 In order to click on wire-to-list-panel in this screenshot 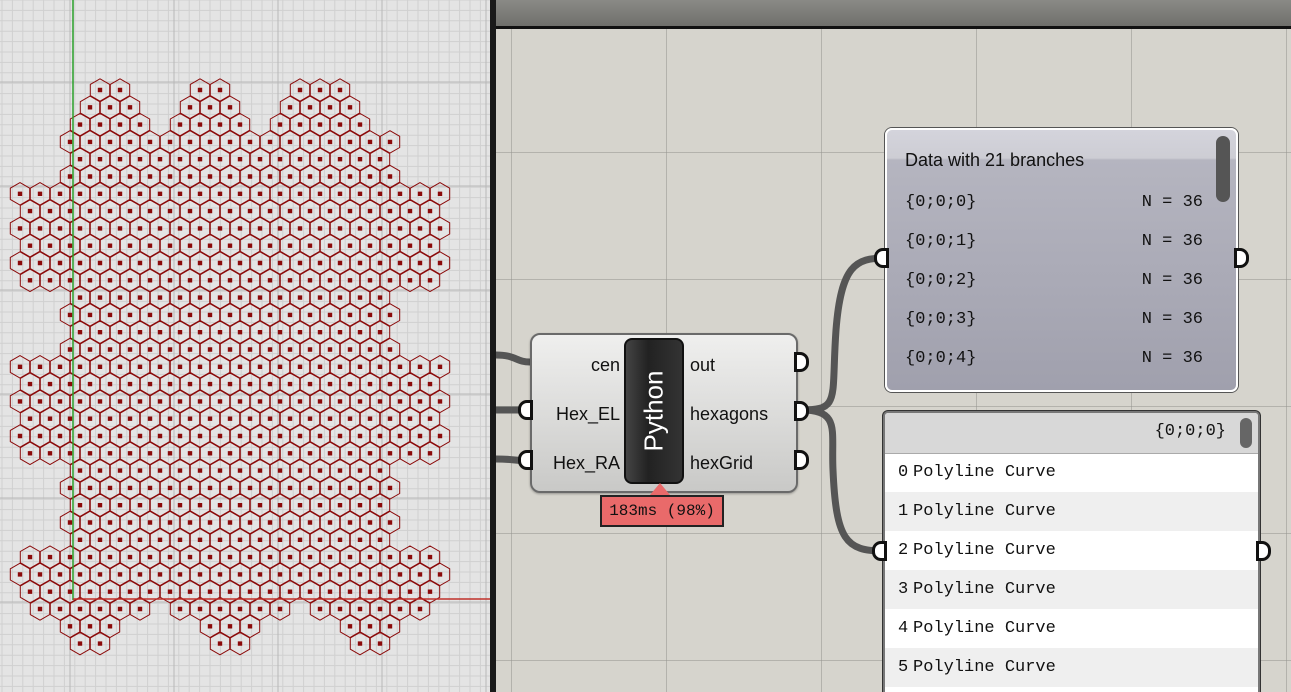, I will do `click(842, 480)`.